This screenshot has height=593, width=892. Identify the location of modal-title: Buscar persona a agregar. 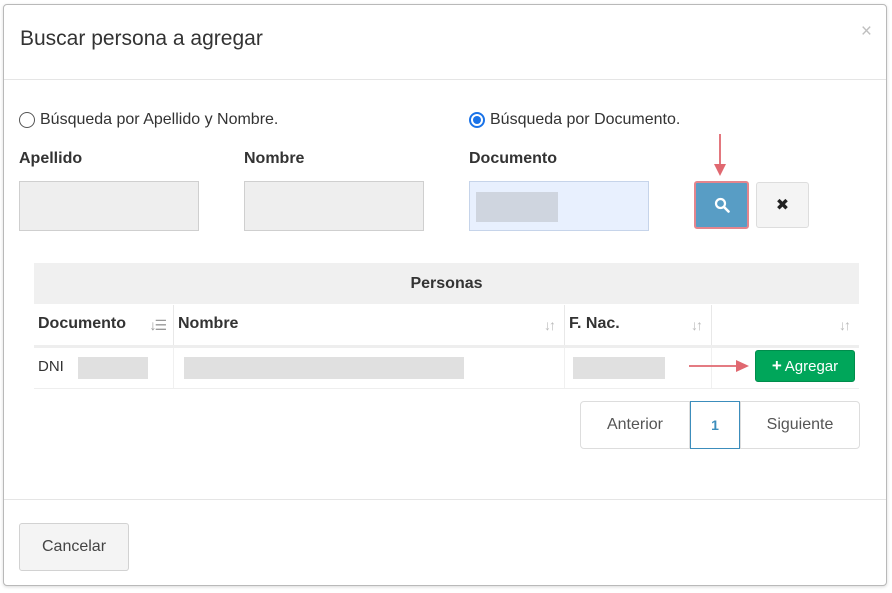
(141, 38).